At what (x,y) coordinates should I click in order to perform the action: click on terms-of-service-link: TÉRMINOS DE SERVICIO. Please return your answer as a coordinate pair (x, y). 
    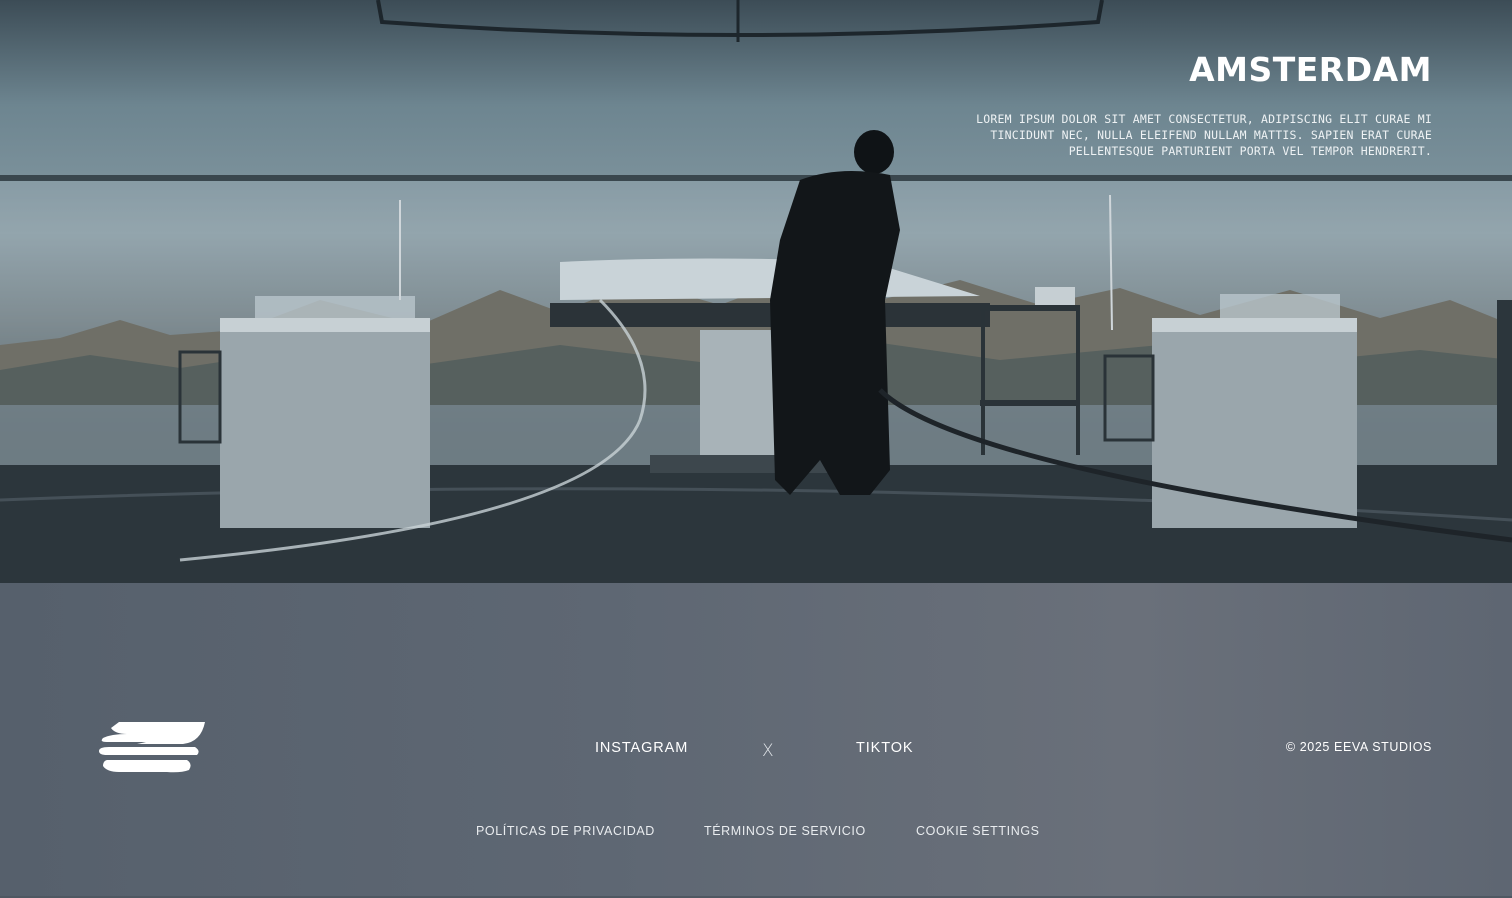
    Looking at the image, I should click on (785, 831).